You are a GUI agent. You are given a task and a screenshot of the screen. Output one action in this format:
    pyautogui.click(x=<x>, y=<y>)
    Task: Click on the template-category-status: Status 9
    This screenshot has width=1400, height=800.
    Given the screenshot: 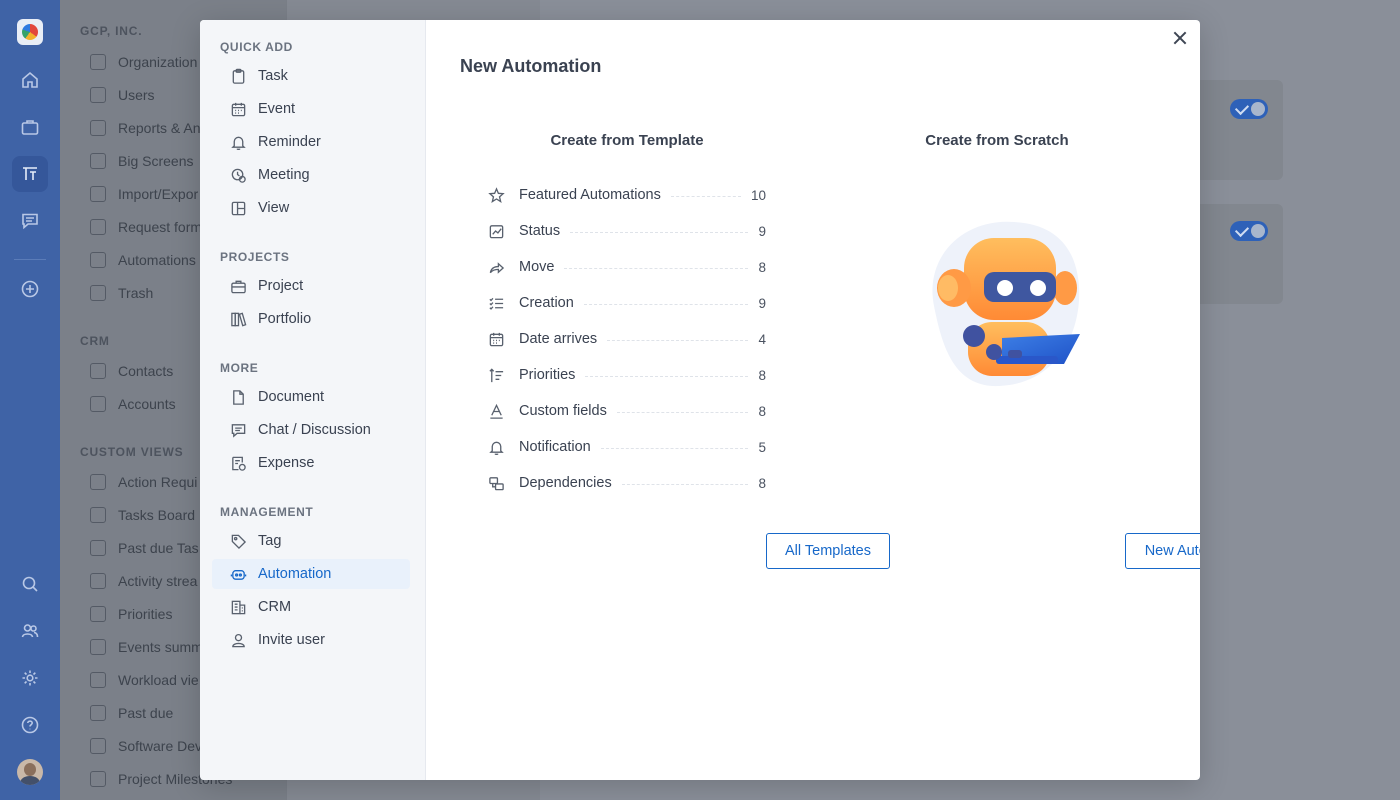 What is the action you would take?
    pyautogui.click(x=627, y=231)
    